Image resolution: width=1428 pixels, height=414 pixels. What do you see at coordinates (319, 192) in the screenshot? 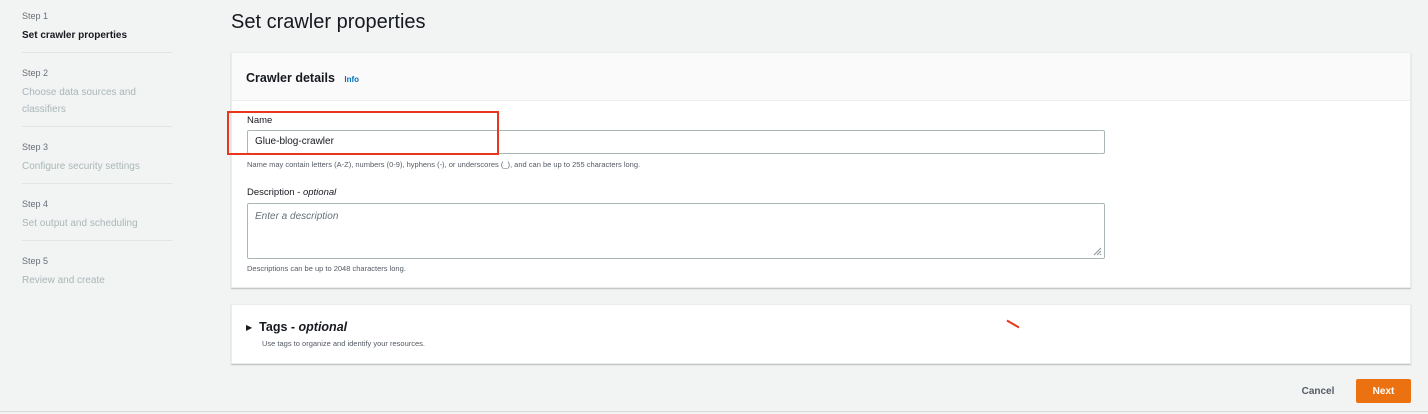
I see `optional-text: optional` at bounding box center [319, 192].